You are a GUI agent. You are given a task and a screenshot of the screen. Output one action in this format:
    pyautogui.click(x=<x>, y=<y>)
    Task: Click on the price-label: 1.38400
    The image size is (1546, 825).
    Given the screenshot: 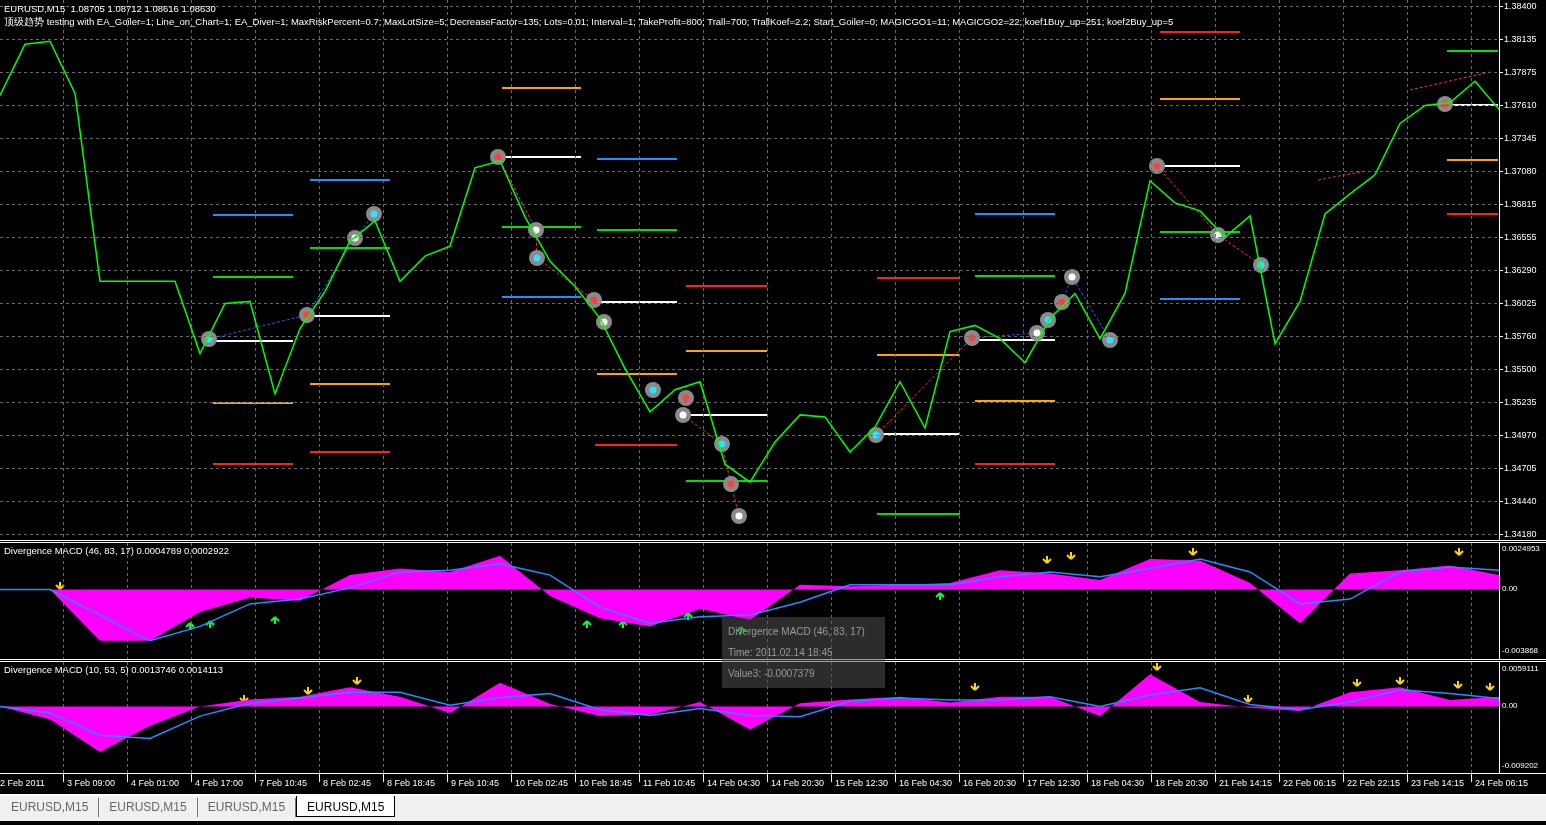 What is the action you would take?
    pyautogui.click(x=1518, y=6)
    